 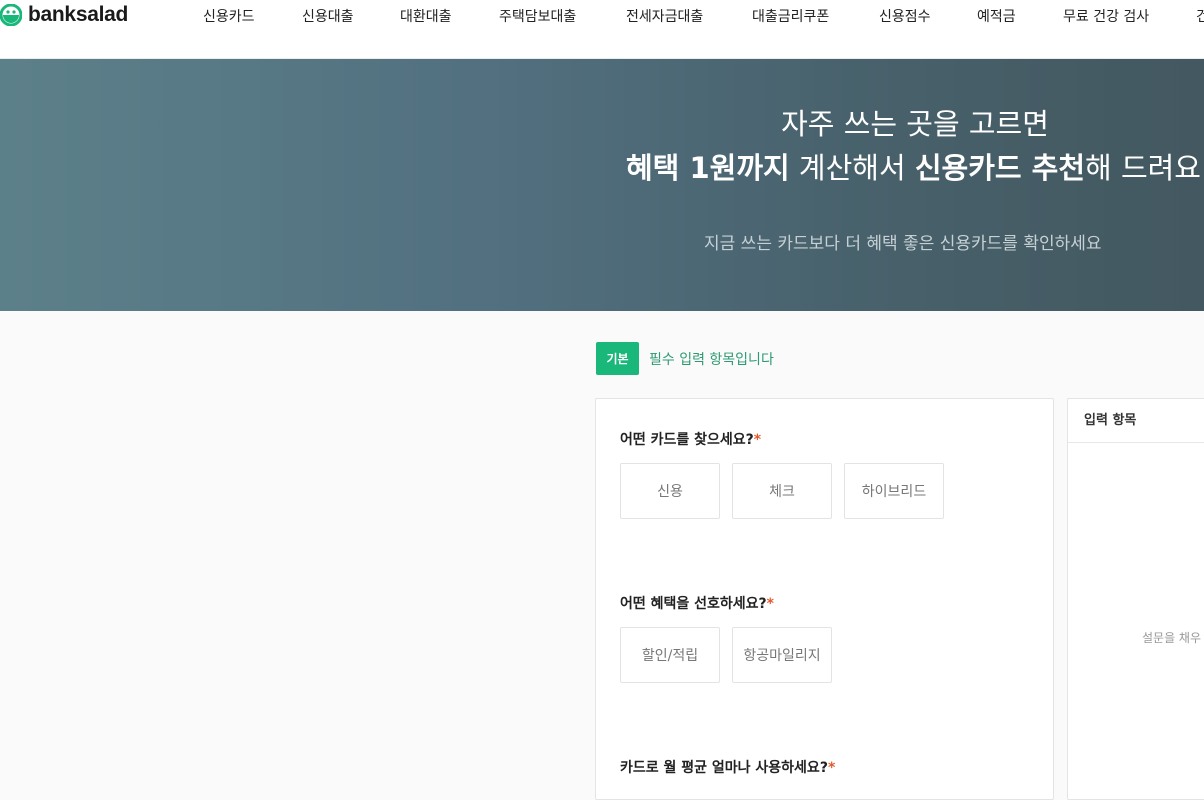 I want to click on option-discount-points: 할인/적립, so click(x=670, y=655).